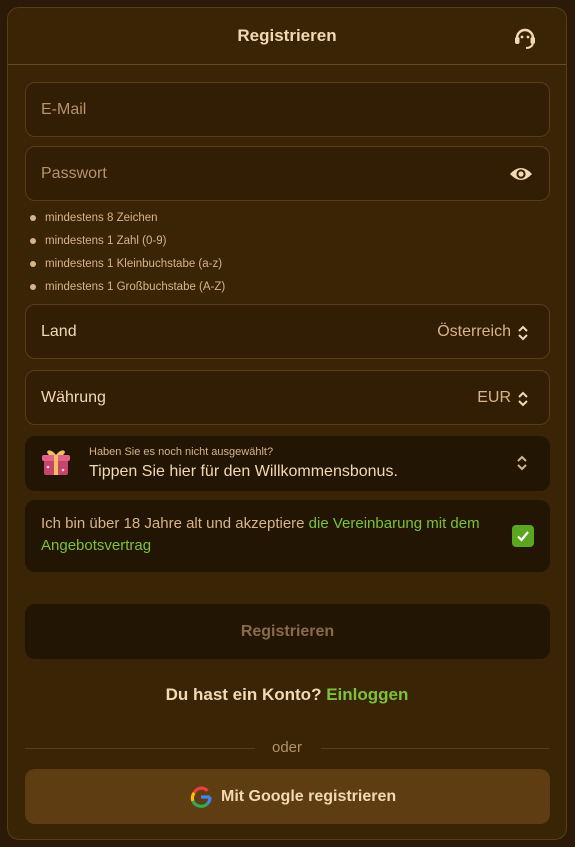  Describe the element at coordinates (309, 796) in the screenshot. I see `google-button-label: Mit Google registrieren` at that location.